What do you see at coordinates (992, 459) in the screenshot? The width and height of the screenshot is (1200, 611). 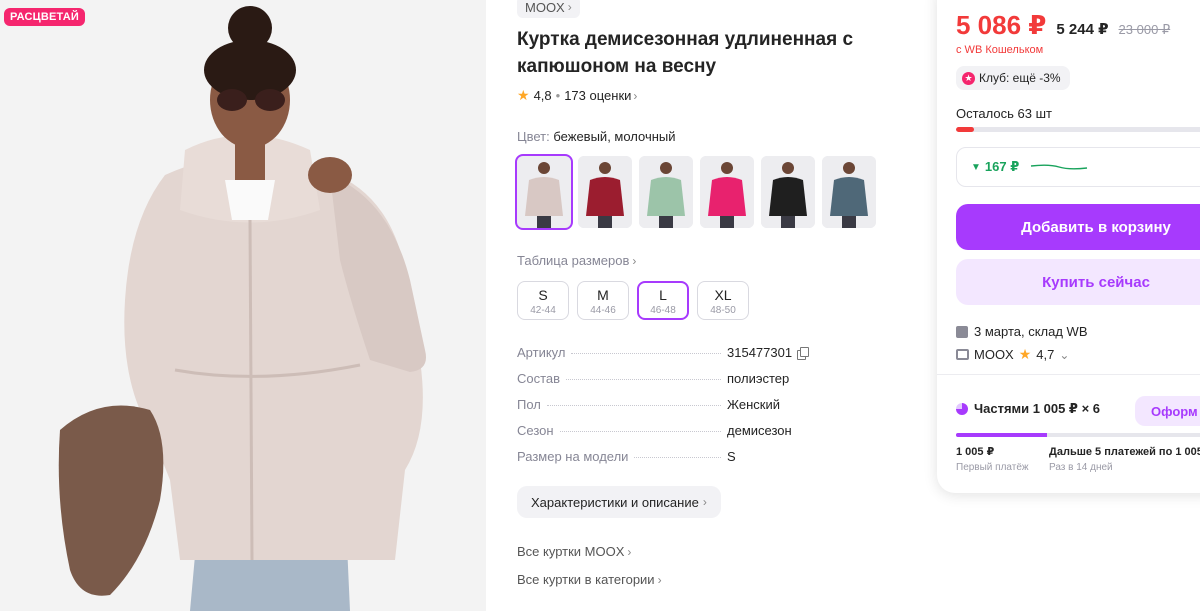 I see `first-payment: 1 005 ₽ Первый платёж` at bounding box center [992, 459].